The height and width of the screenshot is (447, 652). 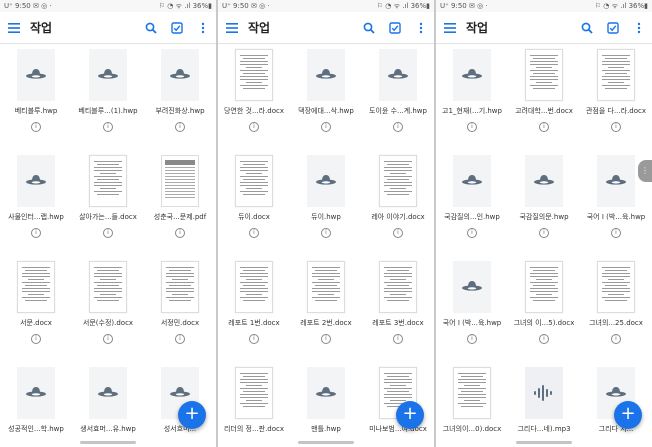 I want to click on file-card: 서문.docx i, so click(x=36, y=308).